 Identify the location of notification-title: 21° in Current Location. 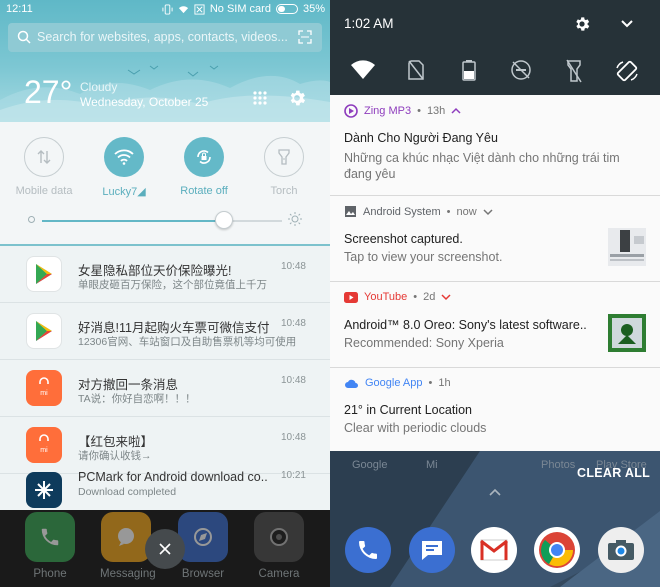
(408, 410).